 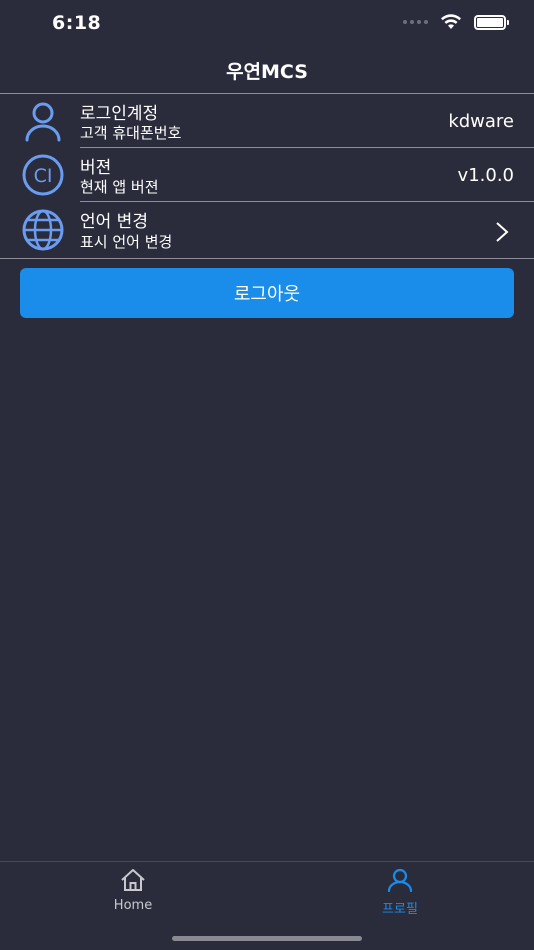 I want to click on page-title: 우연MCS, so click(x=267, y=72).